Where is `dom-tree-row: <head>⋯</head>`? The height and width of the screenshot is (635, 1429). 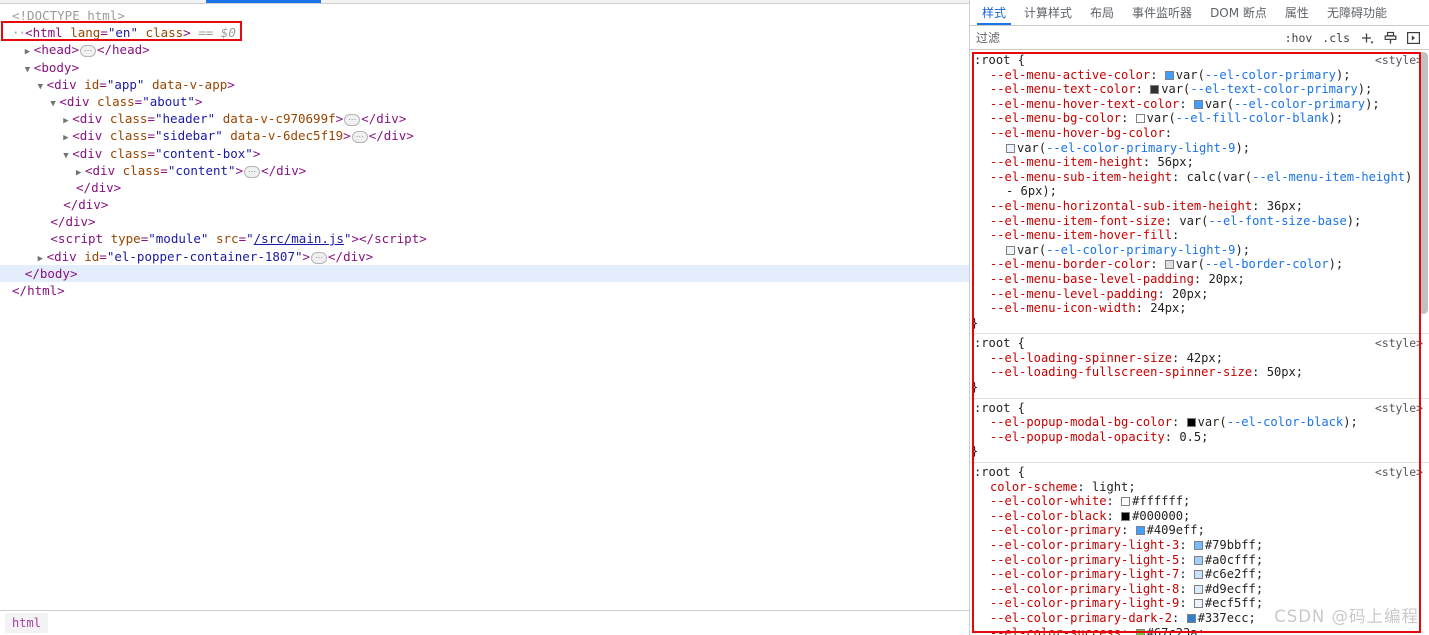 dom-tree-row: <head>⋯</head> is located at coordinates (484, 49).